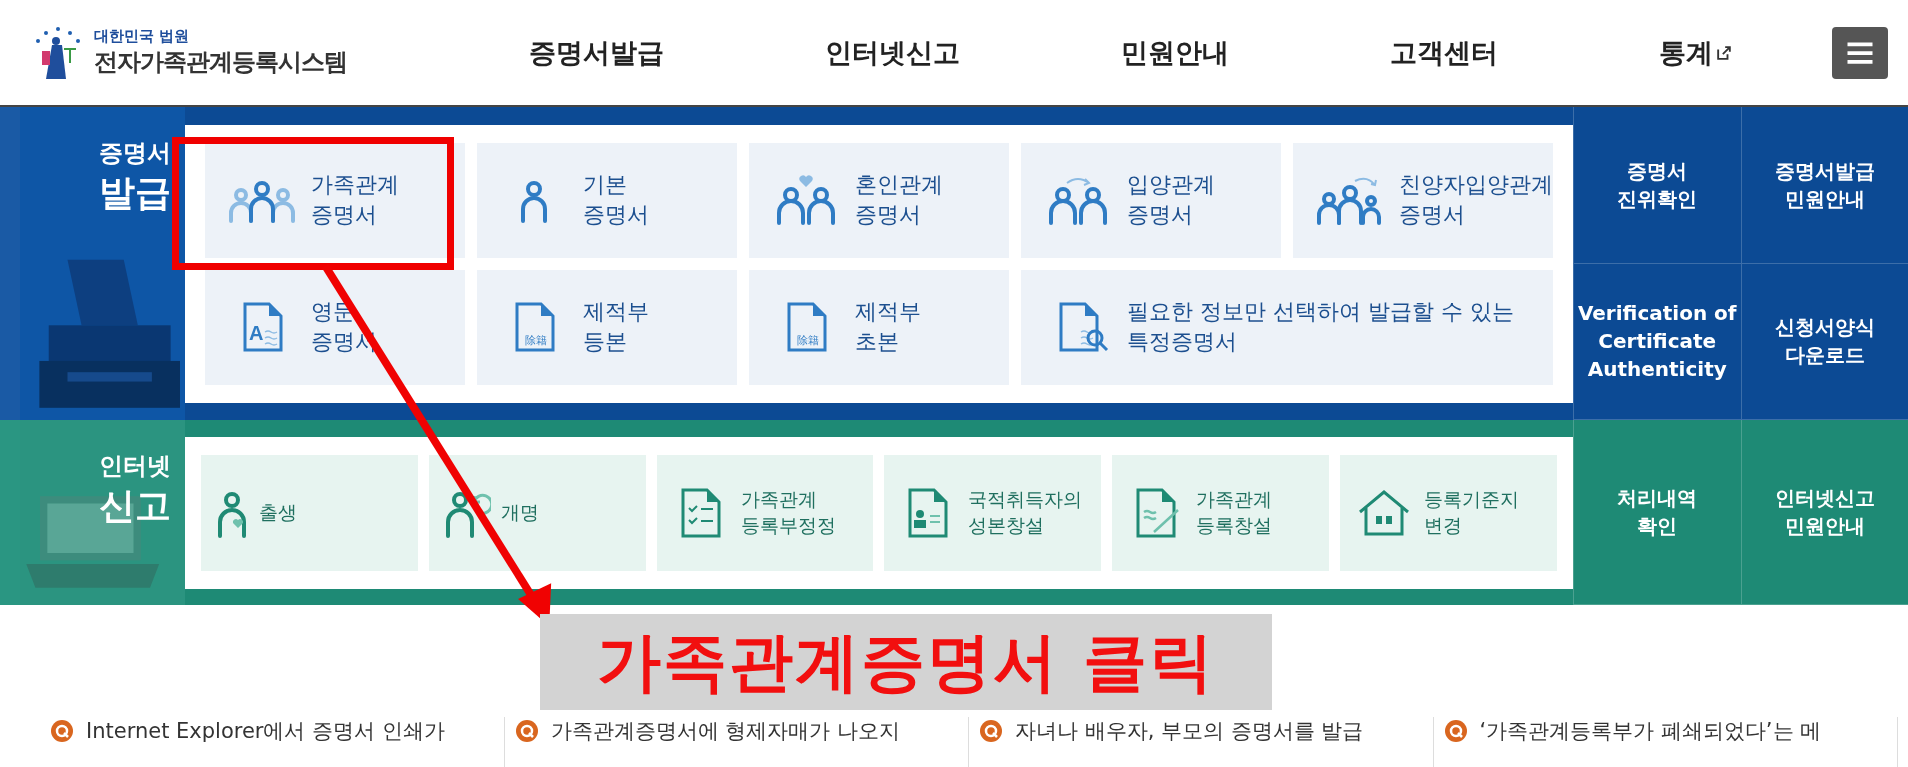  Describe the element at coordinates (607, 327) in the screenshot. I see `certificate-link: 除籍 제적부 등본` at that location.